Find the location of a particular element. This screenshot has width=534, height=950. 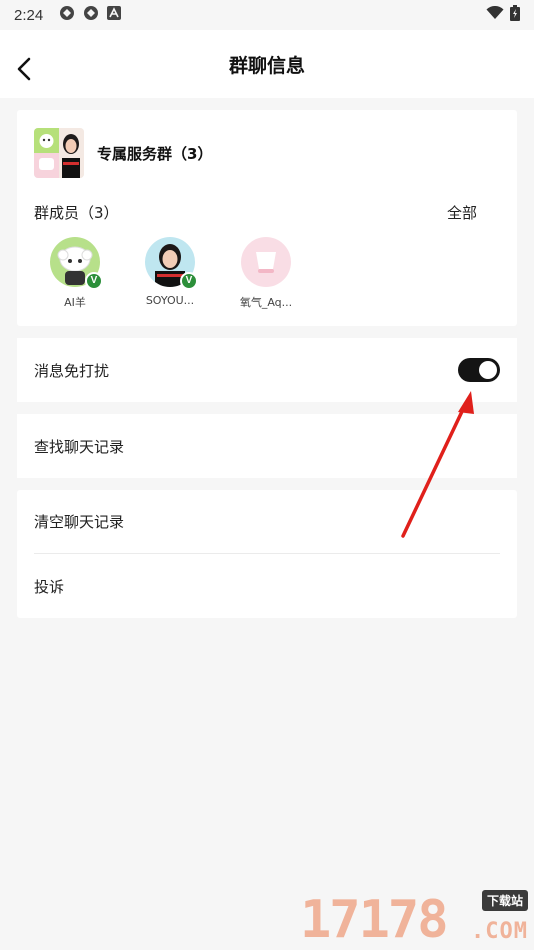

members-label: 群成员（3） is located at coordinates (76, 213).